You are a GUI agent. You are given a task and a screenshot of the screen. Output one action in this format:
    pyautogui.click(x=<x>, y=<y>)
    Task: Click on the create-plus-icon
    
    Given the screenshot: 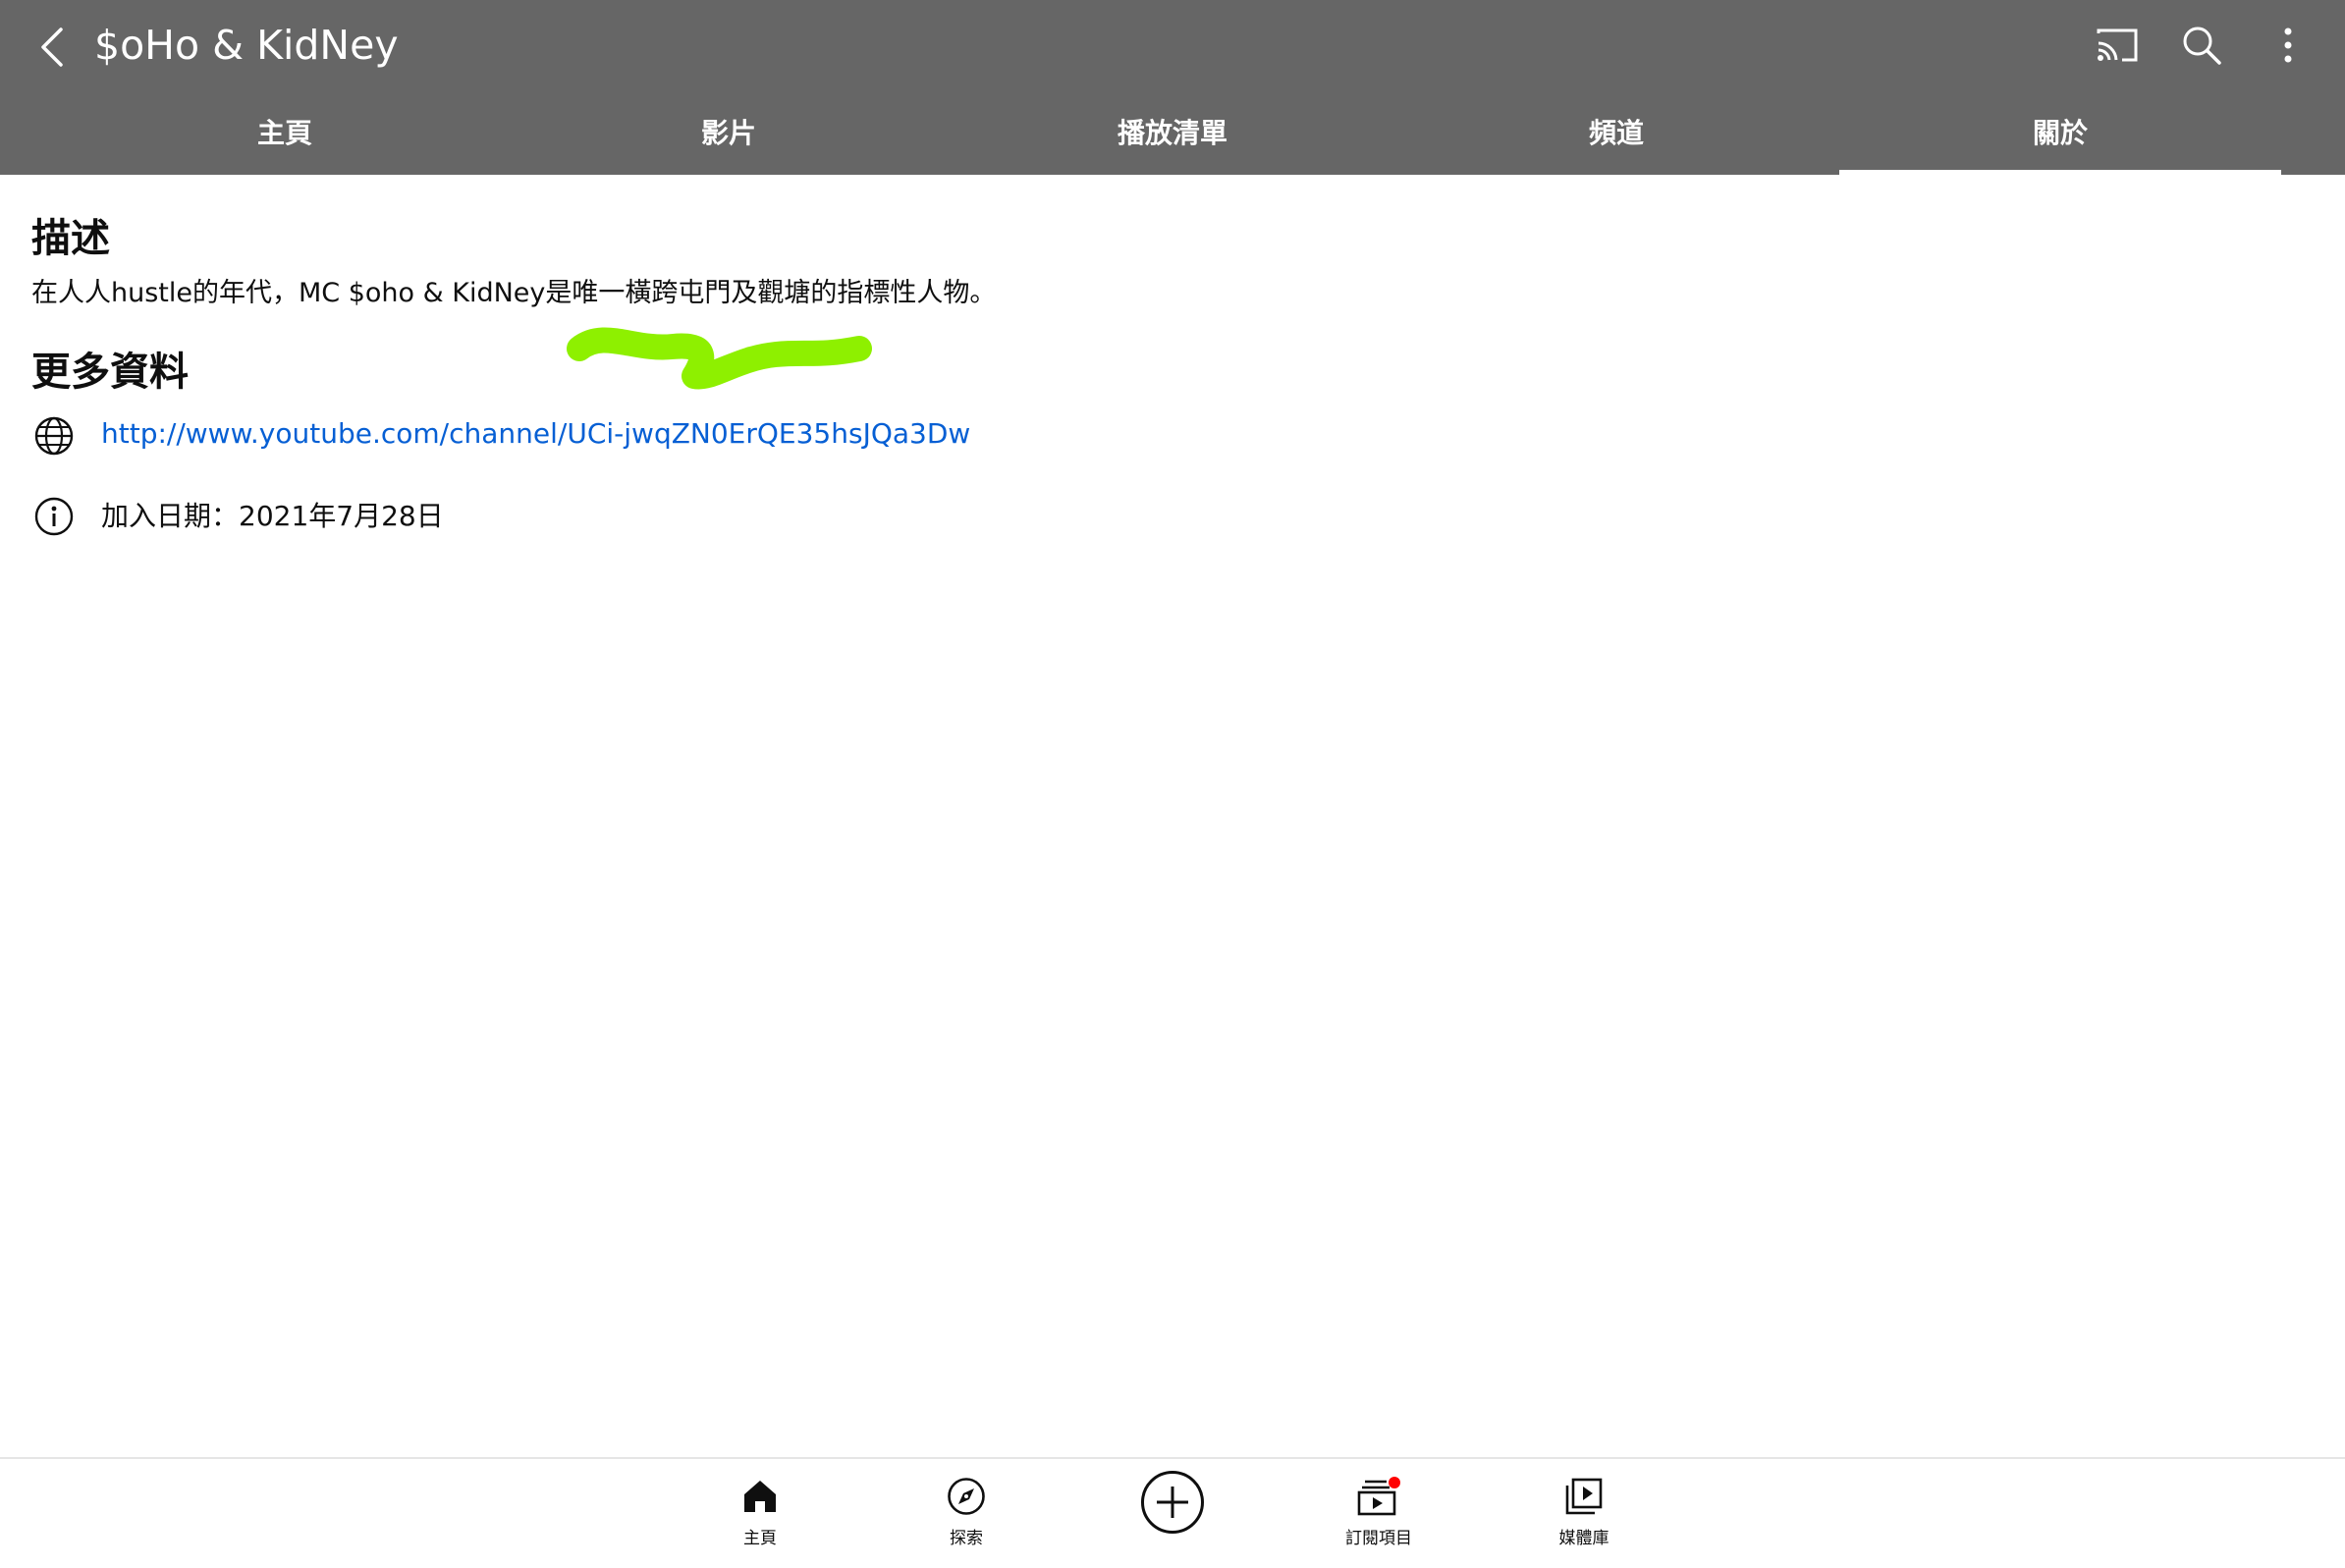 What is the action you would take?
    pyautogui.click(x=1172, y=1502)
    